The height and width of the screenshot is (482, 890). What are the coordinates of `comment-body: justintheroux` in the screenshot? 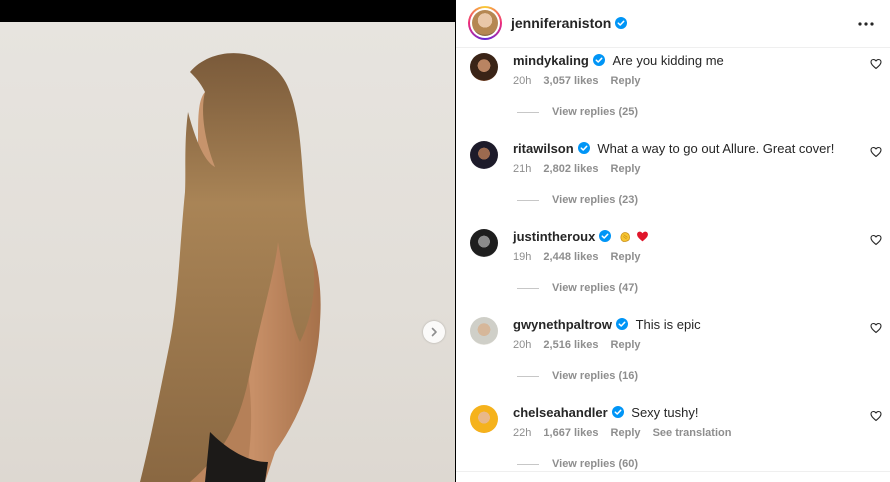 It's located at (581, 237).